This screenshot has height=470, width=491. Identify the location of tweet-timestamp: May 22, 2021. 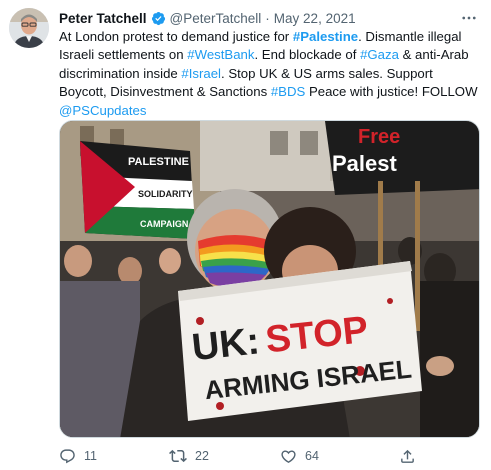
(315, 18).